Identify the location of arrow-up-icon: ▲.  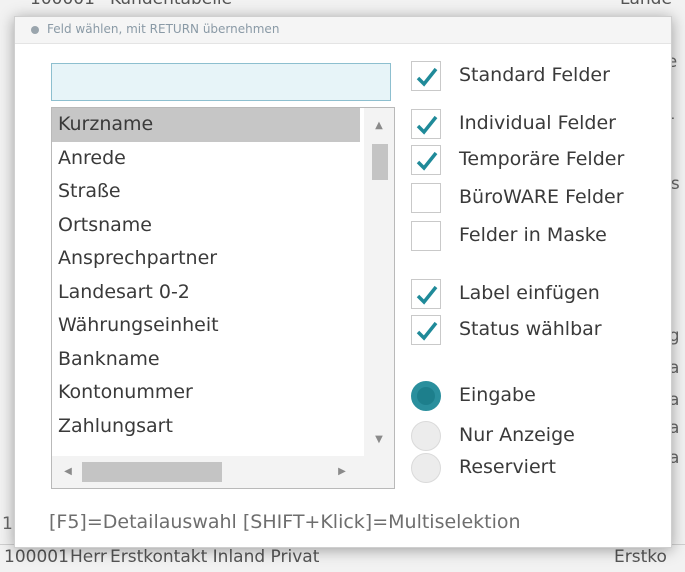
(379, 126).